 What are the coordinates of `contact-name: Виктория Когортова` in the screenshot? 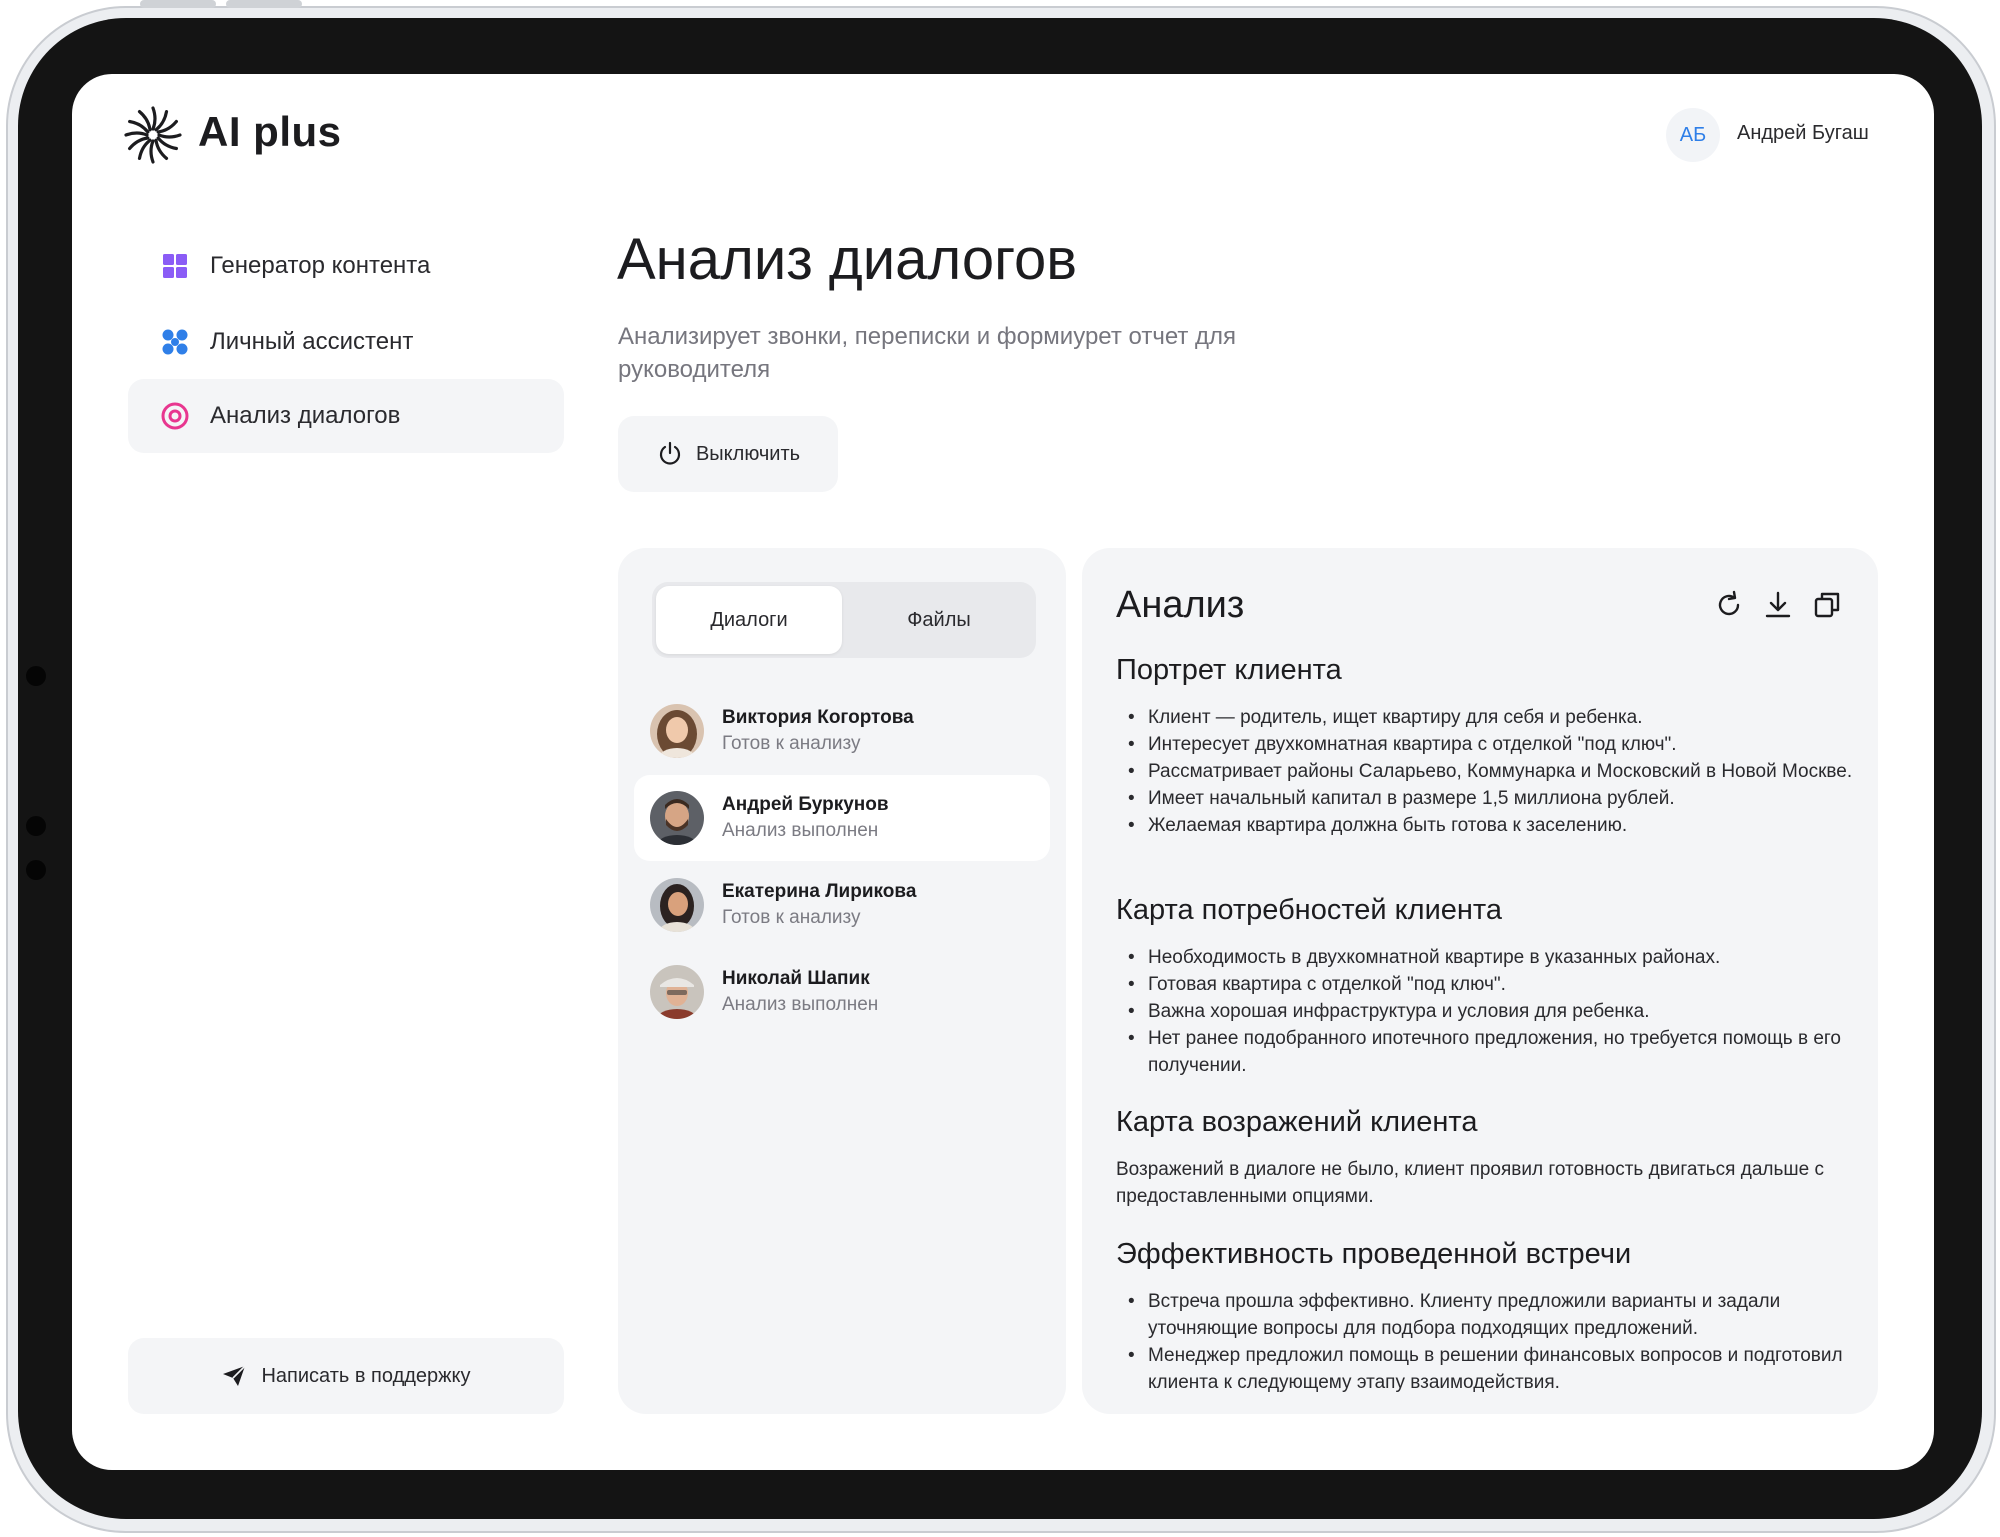 It's located at (818, 717).